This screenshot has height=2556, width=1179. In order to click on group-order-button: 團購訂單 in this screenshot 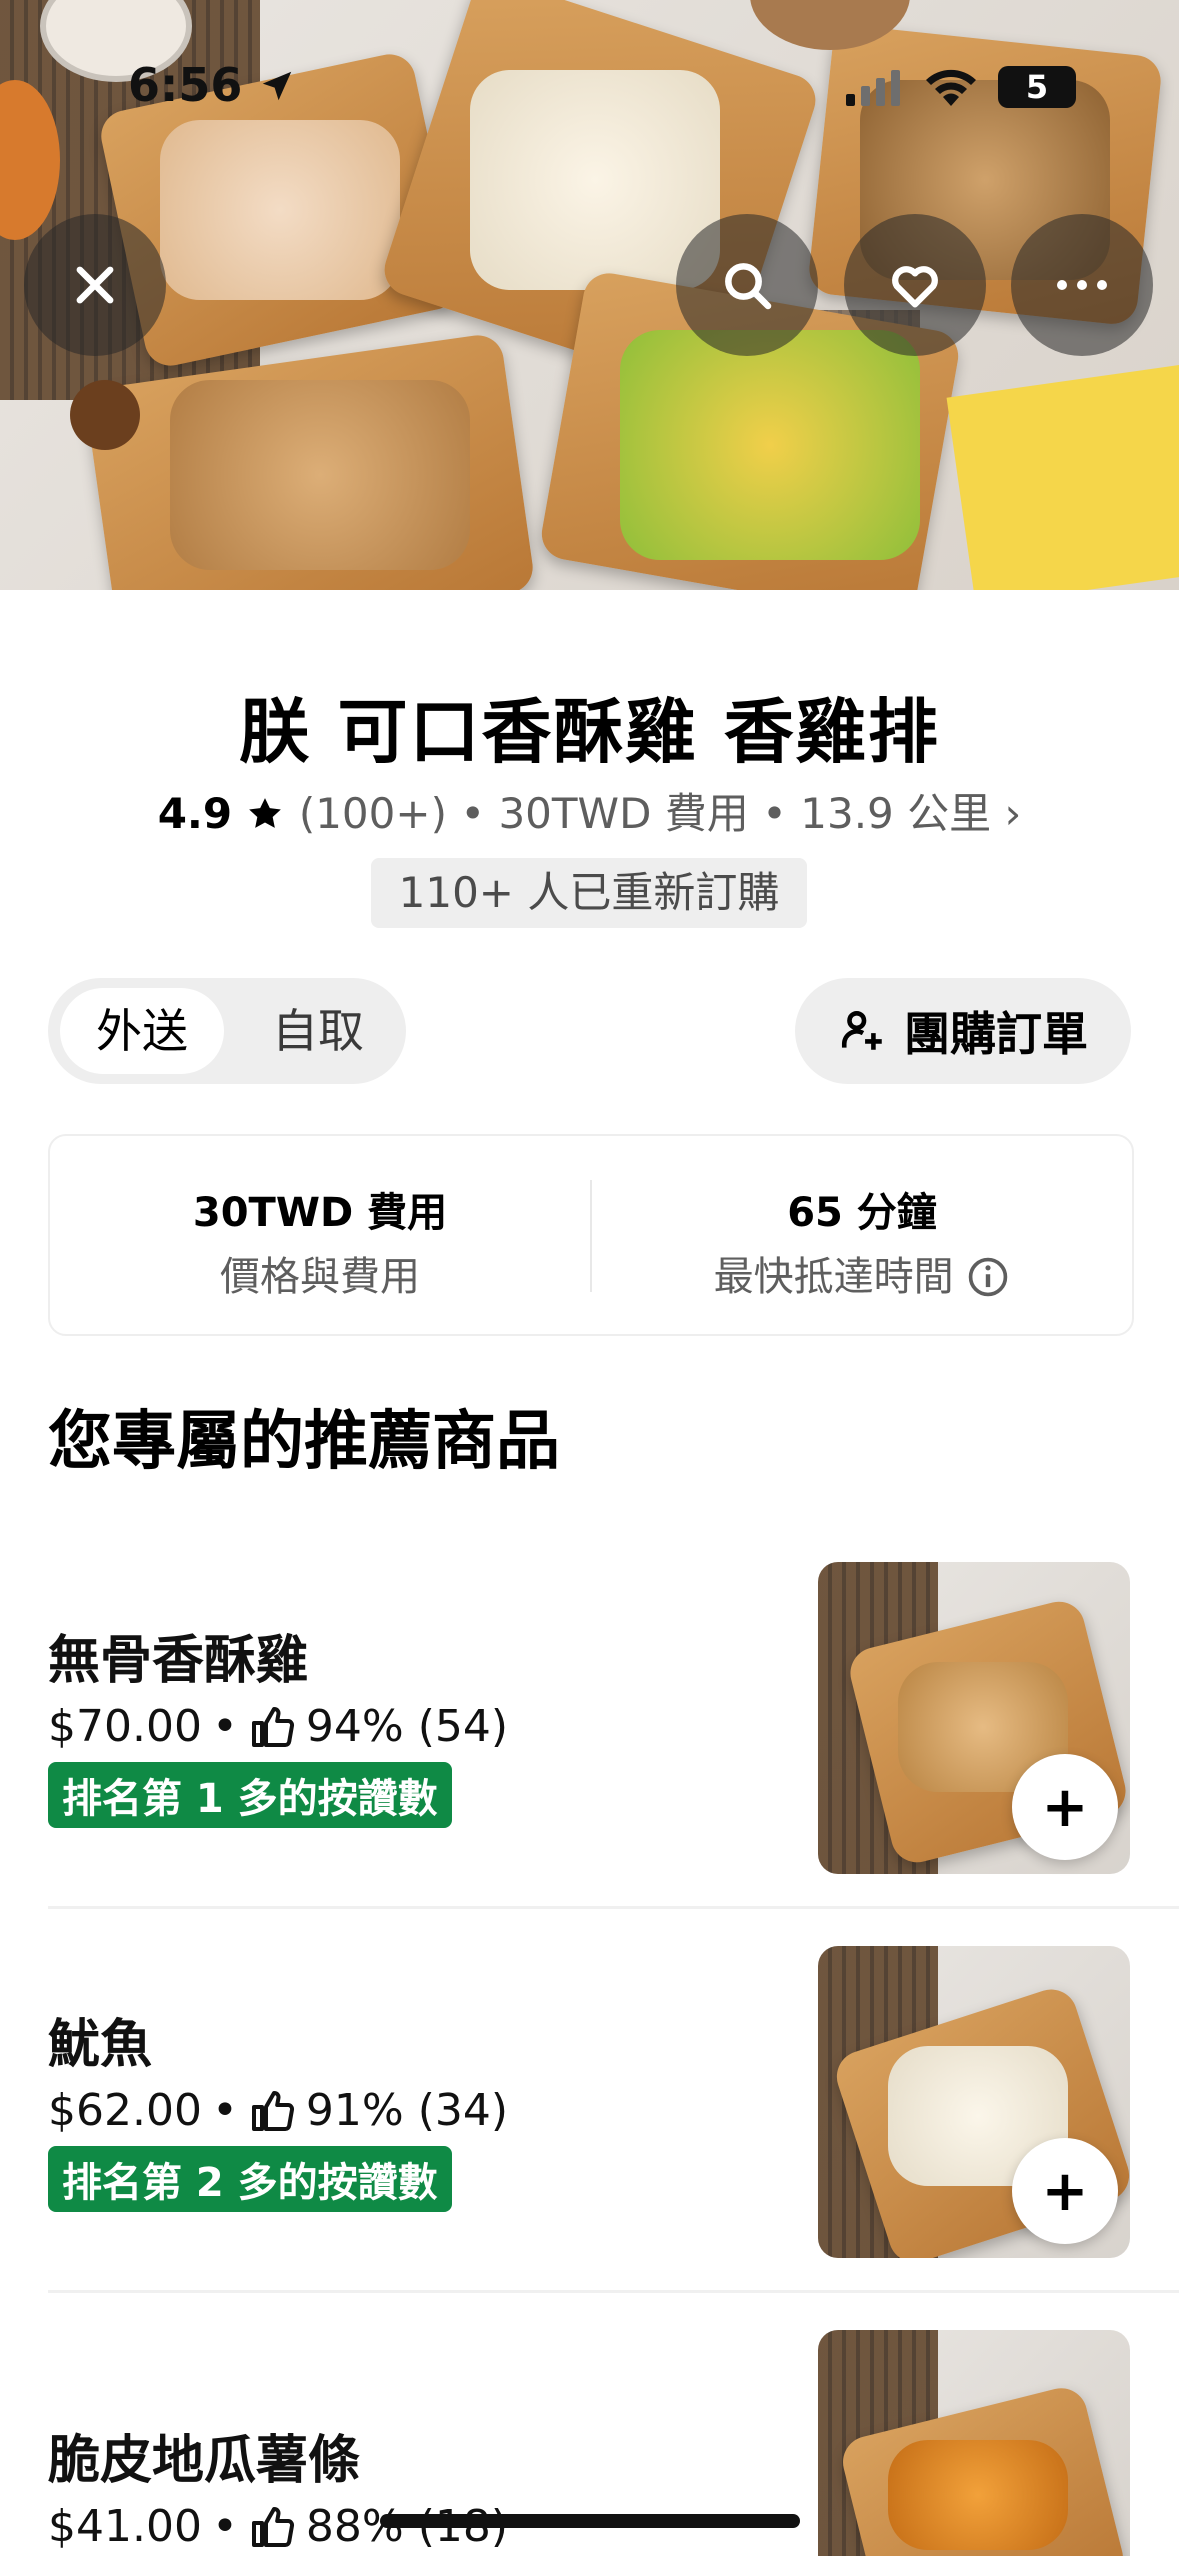, I will do `click(963, 1031)`.